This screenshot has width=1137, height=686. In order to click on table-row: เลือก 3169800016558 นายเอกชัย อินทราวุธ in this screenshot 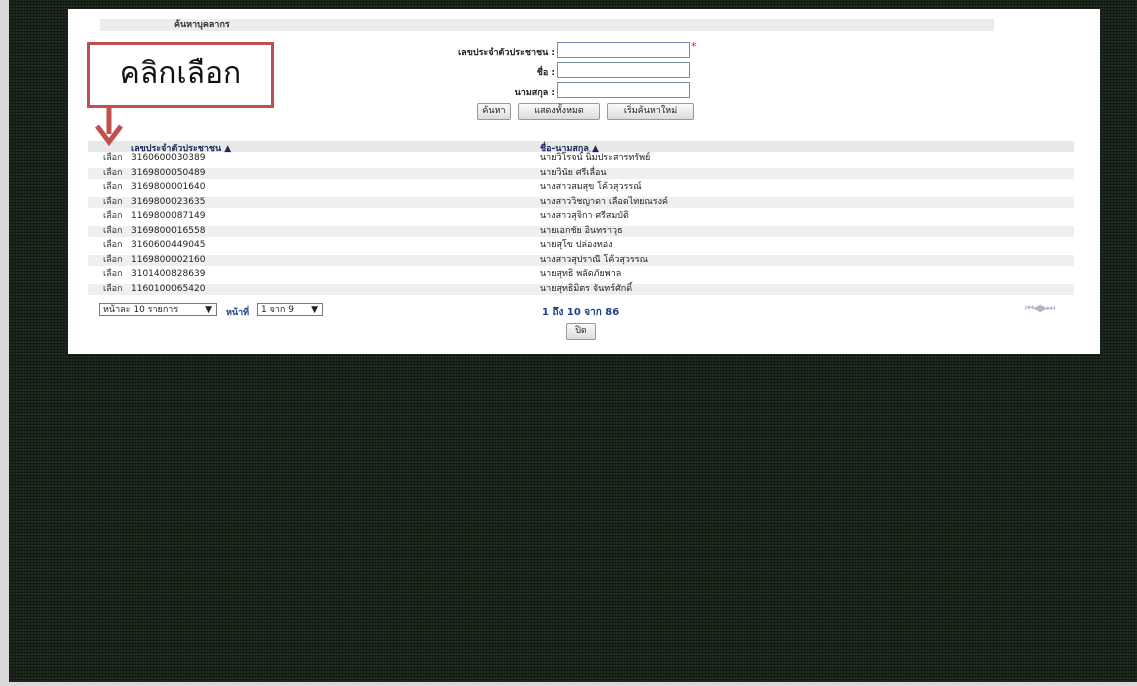, I will do `click(581, 231)`.